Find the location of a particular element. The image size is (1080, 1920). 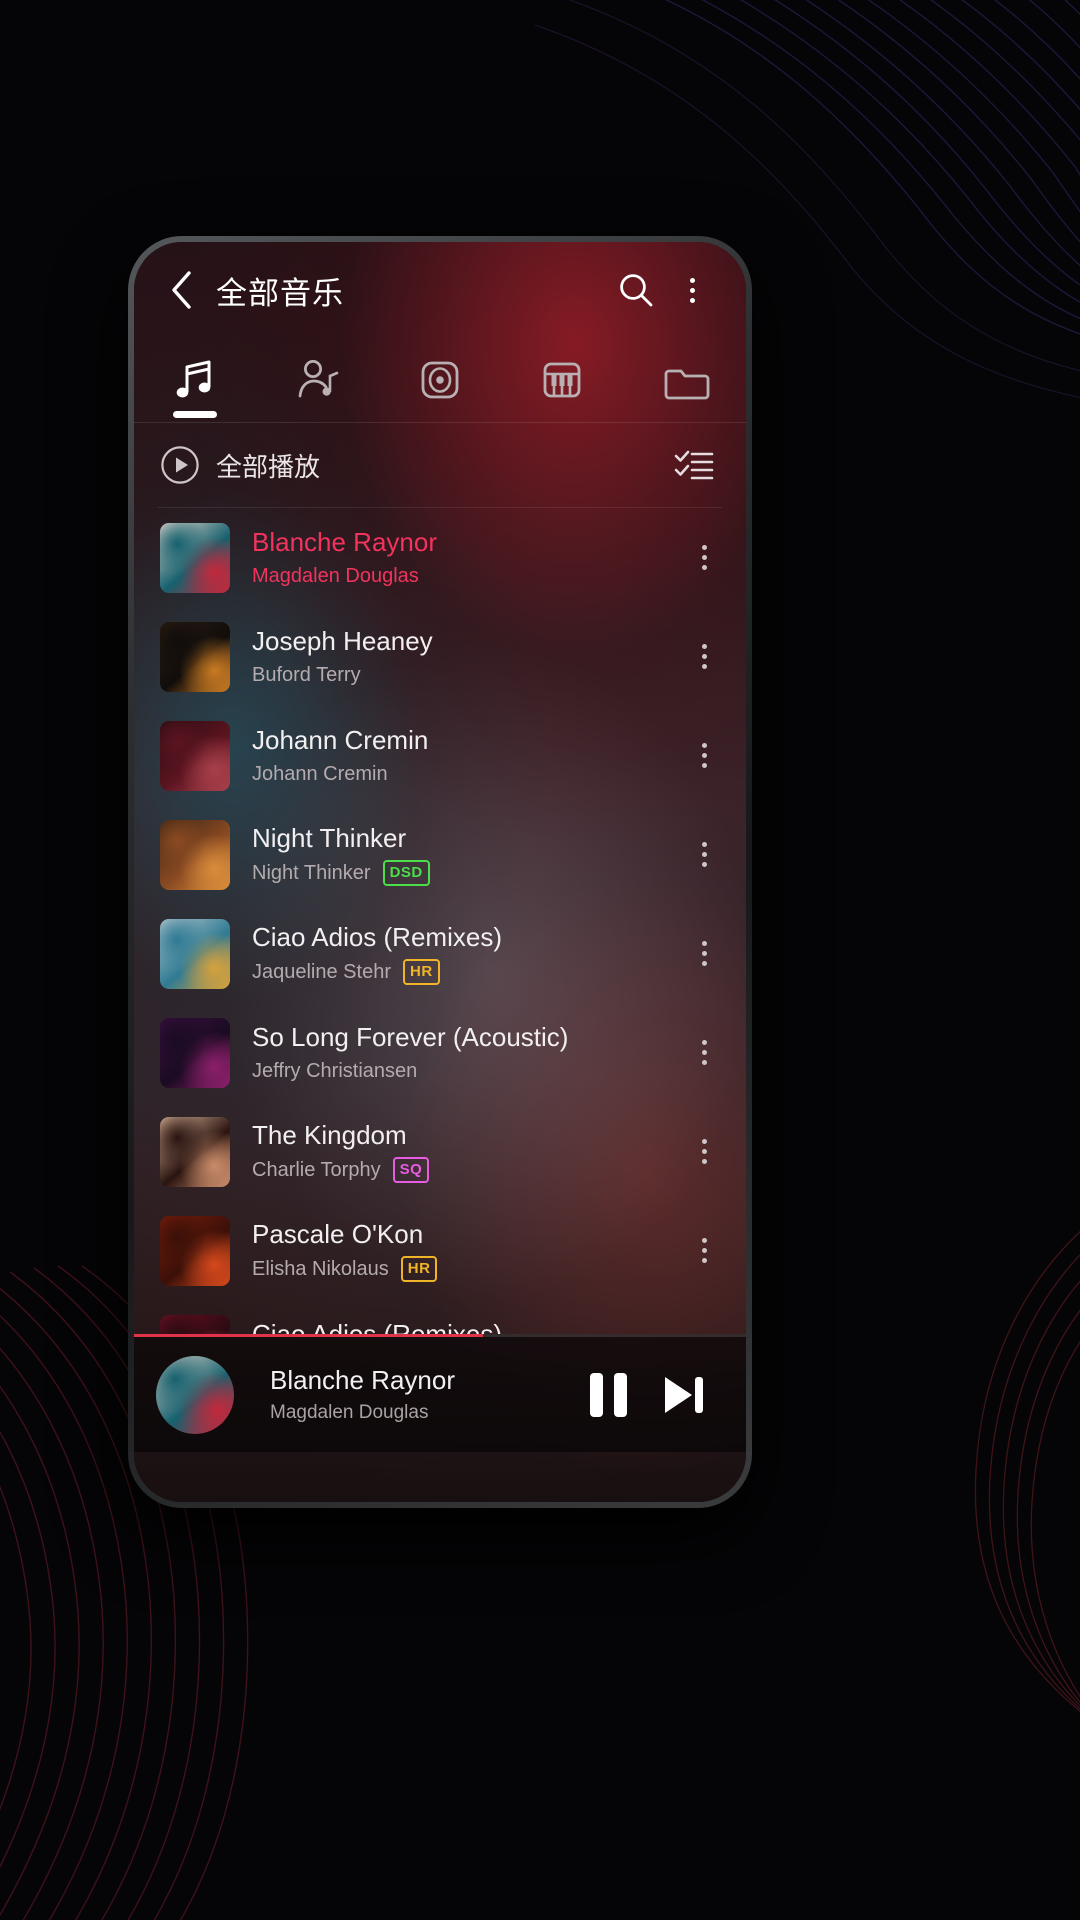

song-title: Blanche Raynor is located at coordinates (344, 542).